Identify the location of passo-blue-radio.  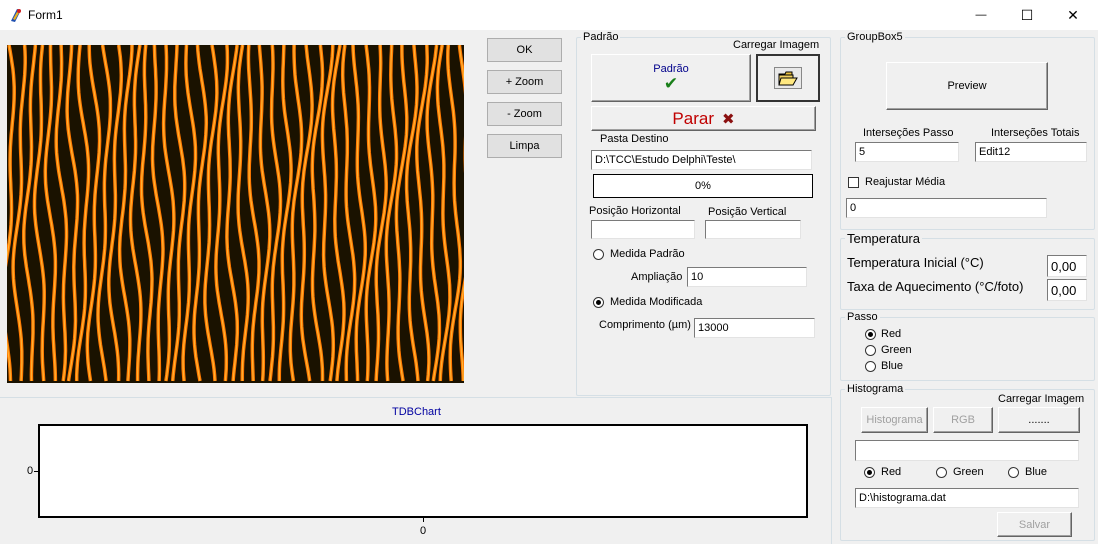
(870, 366).